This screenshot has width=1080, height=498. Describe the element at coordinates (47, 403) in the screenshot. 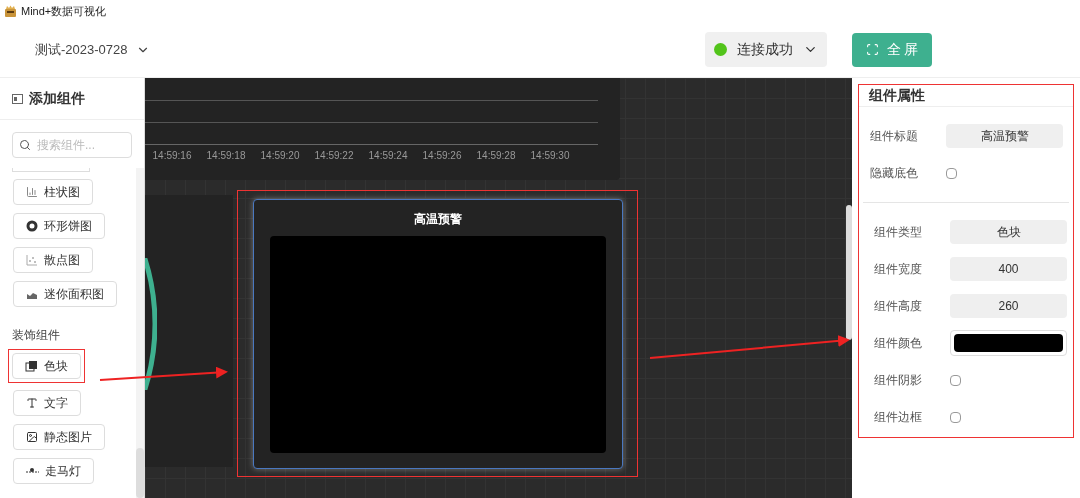

I see `component-item: 文字` at that location.